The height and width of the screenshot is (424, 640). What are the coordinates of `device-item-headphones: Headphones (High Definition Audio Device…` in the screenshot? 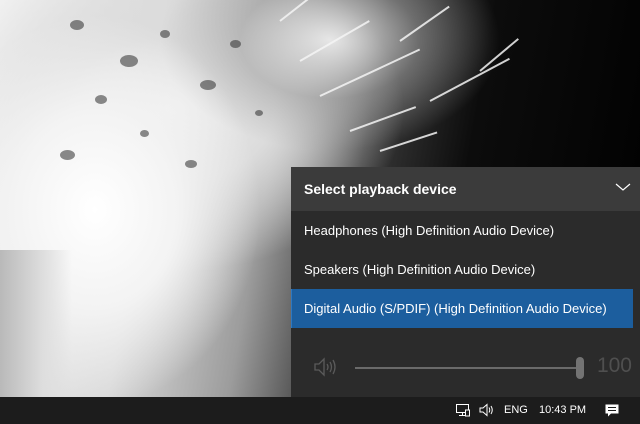 It's located at (465, 230).